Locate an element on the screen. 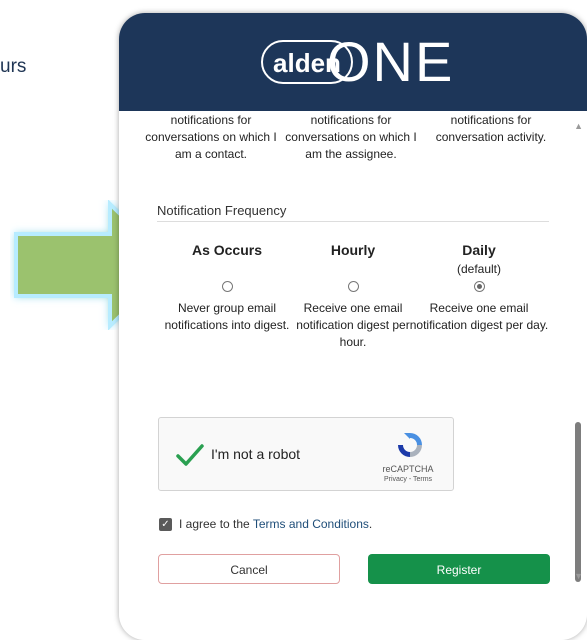 The height and width of the screenshot is (640, 587). scroll-down-icon: ▼ is located at coordinates (578, 576).